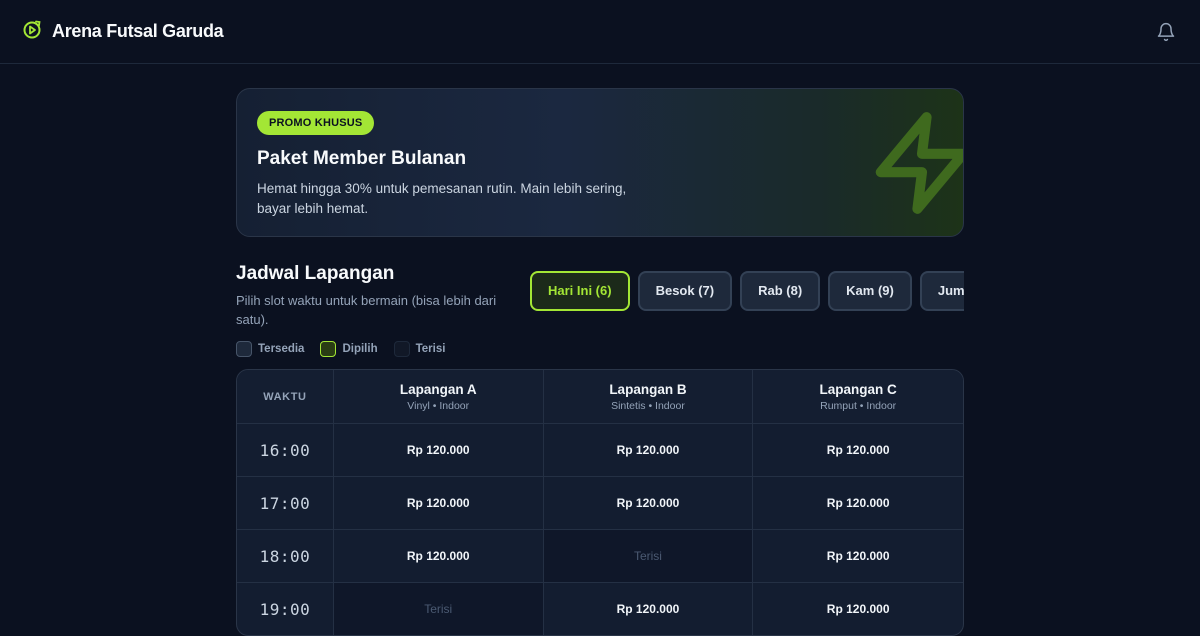 The width and height of the screenshot is (1200, 636). What do you see at coordinates (858, 405) in the screenshot?
I see `court-meta: Rumput • Indoor` at bounding box center [858, 405].